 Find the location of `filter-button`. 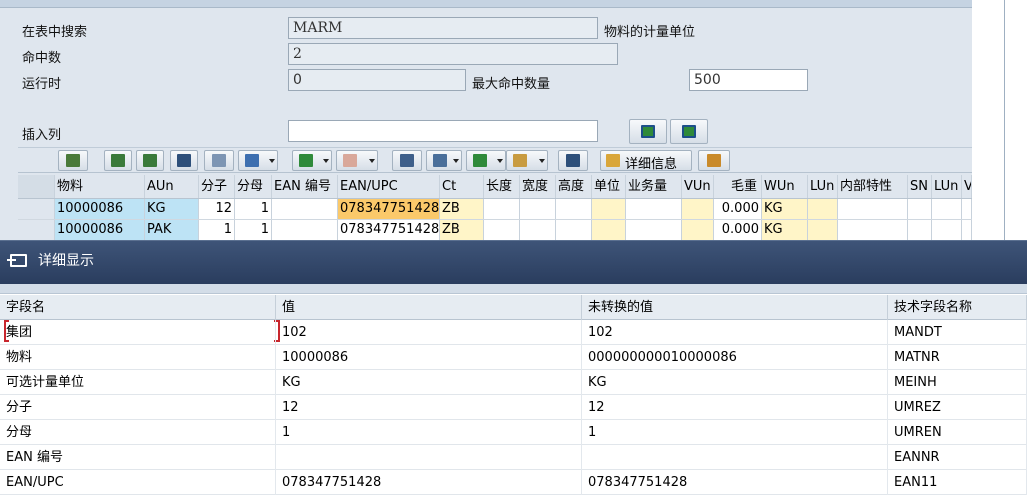

filter-button is located at coordinates (258, 160).